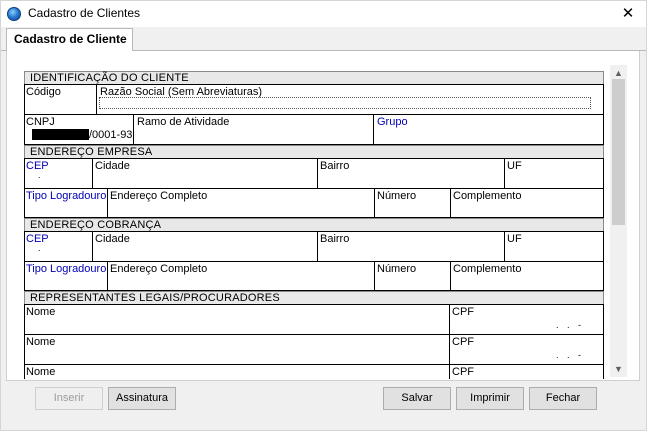 The image size is (647, 431). I want to click on endereco-completo-label: Endereço Completo, so click(159, 196).